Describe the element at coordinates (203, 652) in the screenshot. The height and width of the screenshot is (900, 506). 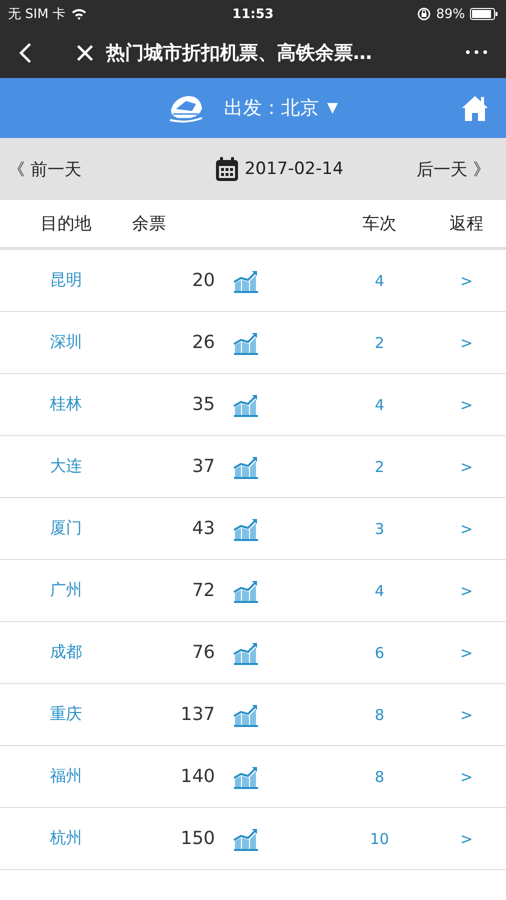
I see `ticket-count: 76` at that location.